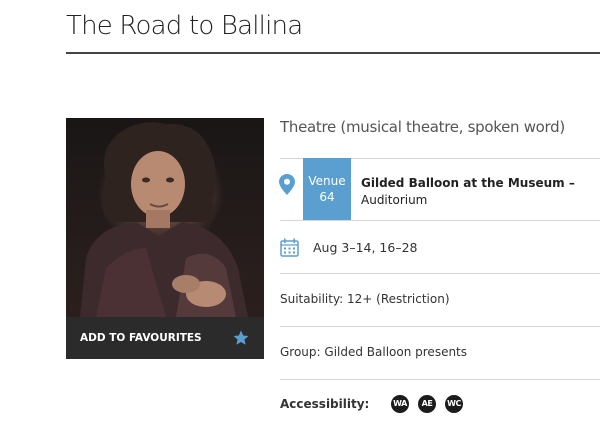  Describe the element at coordinates (365, 299) in the screenshot. I see `suitability-text: Suitability: 12+ (Restriction)` at that location.